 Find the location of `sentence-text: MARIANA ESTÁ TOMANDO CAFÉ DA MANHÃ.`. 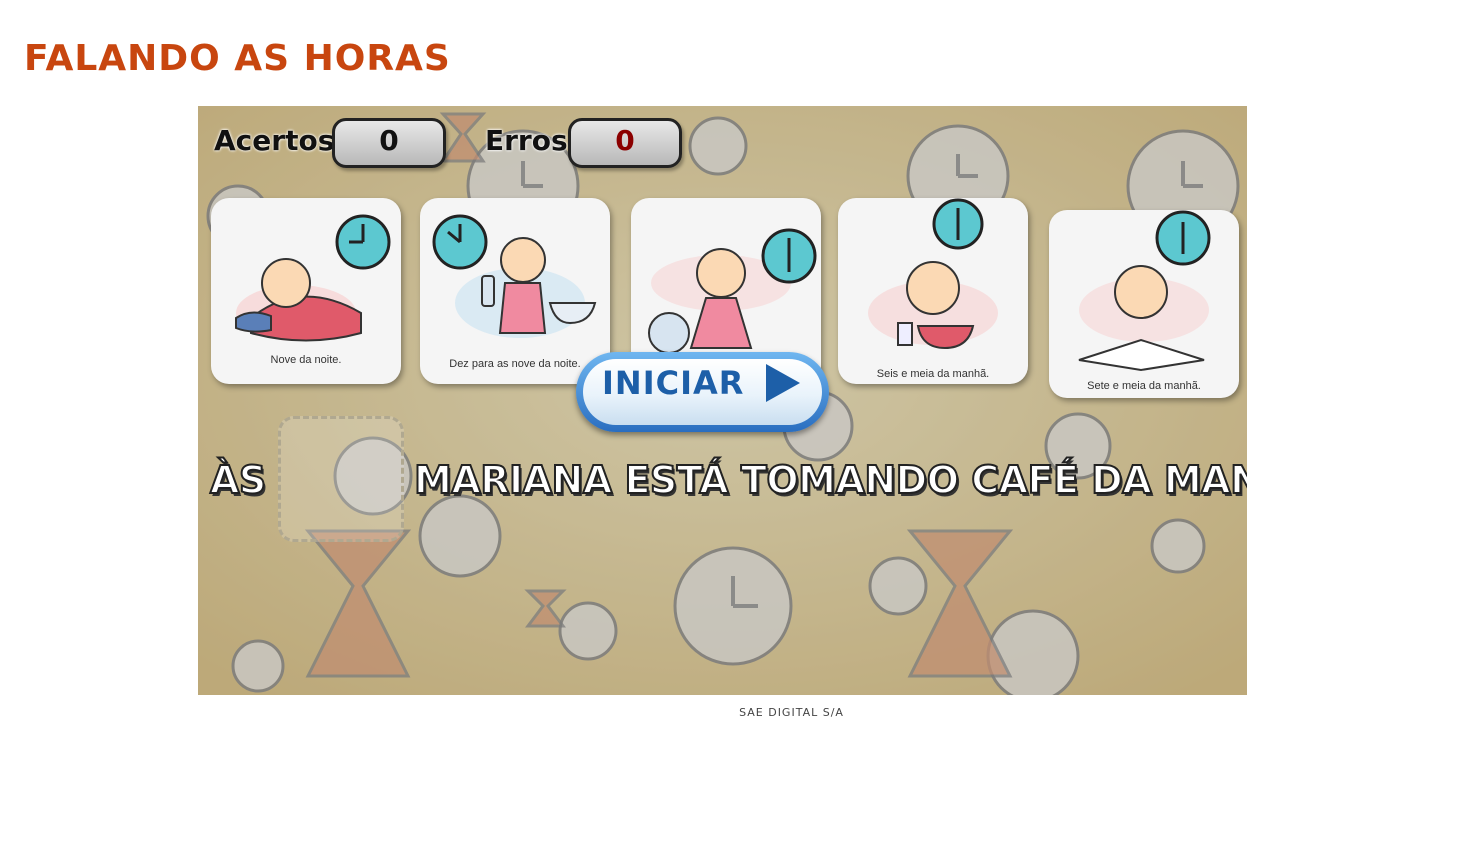

sentence-text: MARIANA ESTÁ TOMANDO CAFÉ DA MANHÃ. is located at coordinates (830, 480).